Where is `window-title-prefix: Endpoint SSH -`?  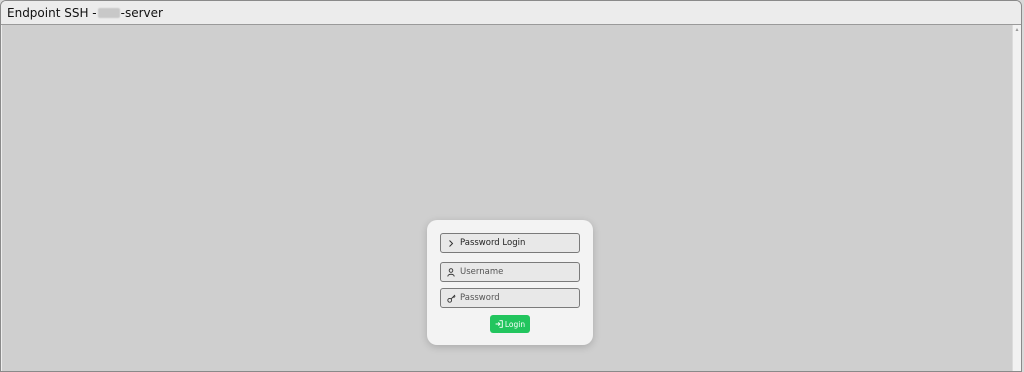 window-title-prefix: Endpoint SSH - is located at coordinates (52, 12).